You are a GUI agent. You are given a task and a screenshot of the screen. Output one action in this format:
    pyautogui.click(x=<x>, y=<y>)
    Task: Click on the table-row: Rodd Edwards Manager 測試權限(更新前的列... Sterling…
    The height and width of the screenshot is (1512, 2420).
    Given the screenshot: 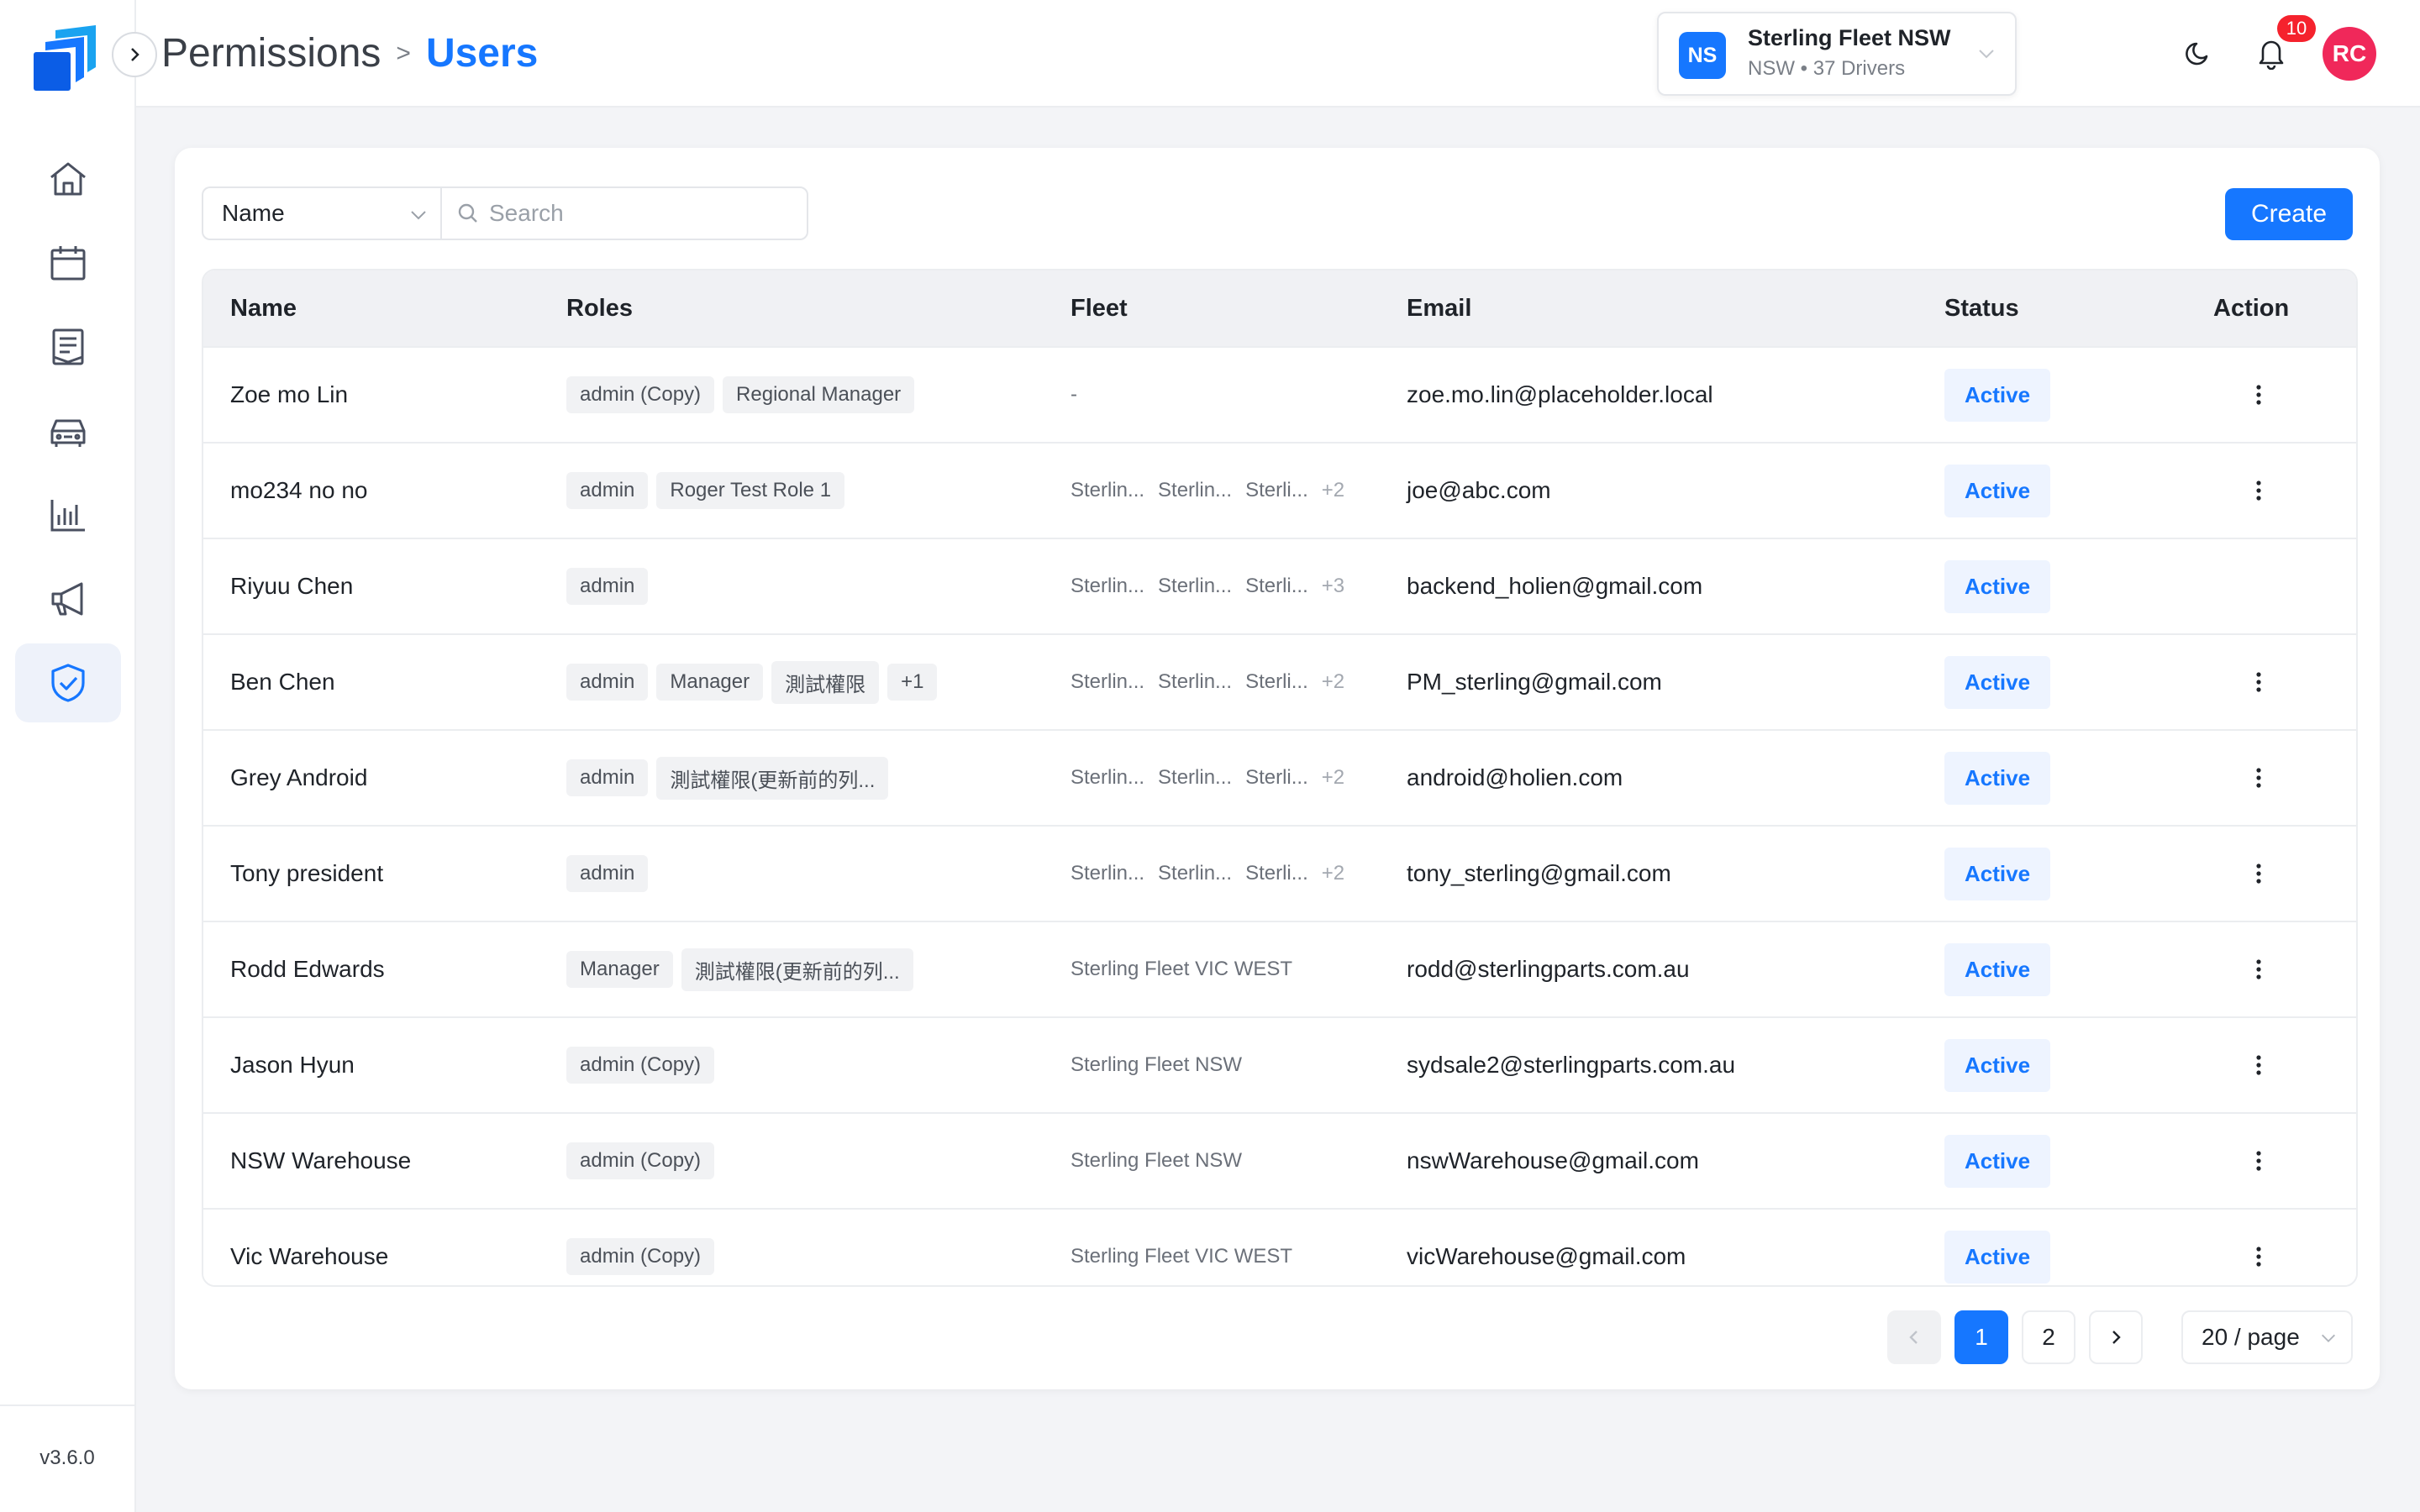 What is the action you would take?
    pyautogui.click(x=1279, y=968)
    